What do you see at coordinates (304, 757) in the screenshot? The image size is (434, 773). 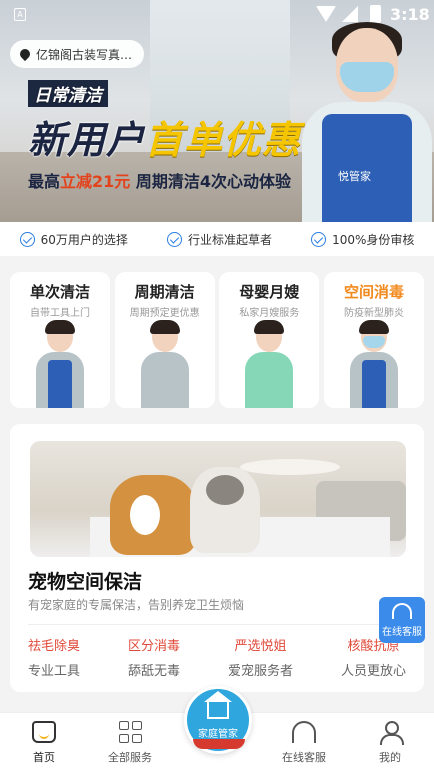 I see `tab-online-cs-label: 在线客服` at bounding box center [304, 757].